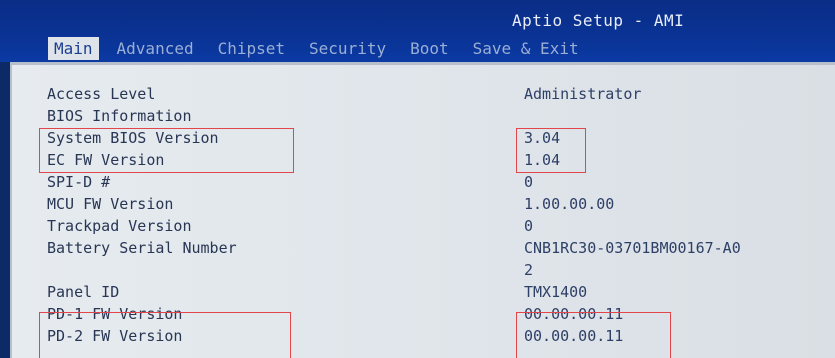  Describe the element at coordinates (133, 138) in the screenshot. I see `row-label: System BIOS Version` at that location.